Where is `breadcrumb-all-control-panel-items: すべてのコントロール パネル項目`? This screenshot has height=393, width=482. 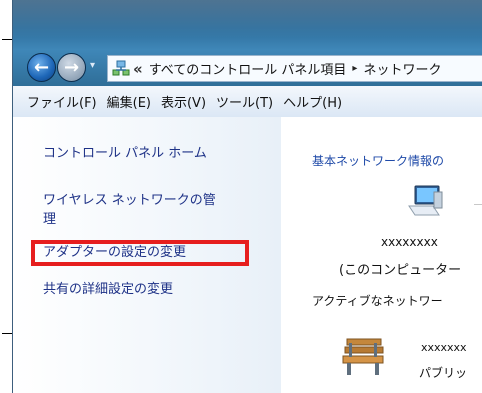 breadcrumb-all-control-panel-items: すべてのコントロール パネル項目 is located at coordinates (248, 68).